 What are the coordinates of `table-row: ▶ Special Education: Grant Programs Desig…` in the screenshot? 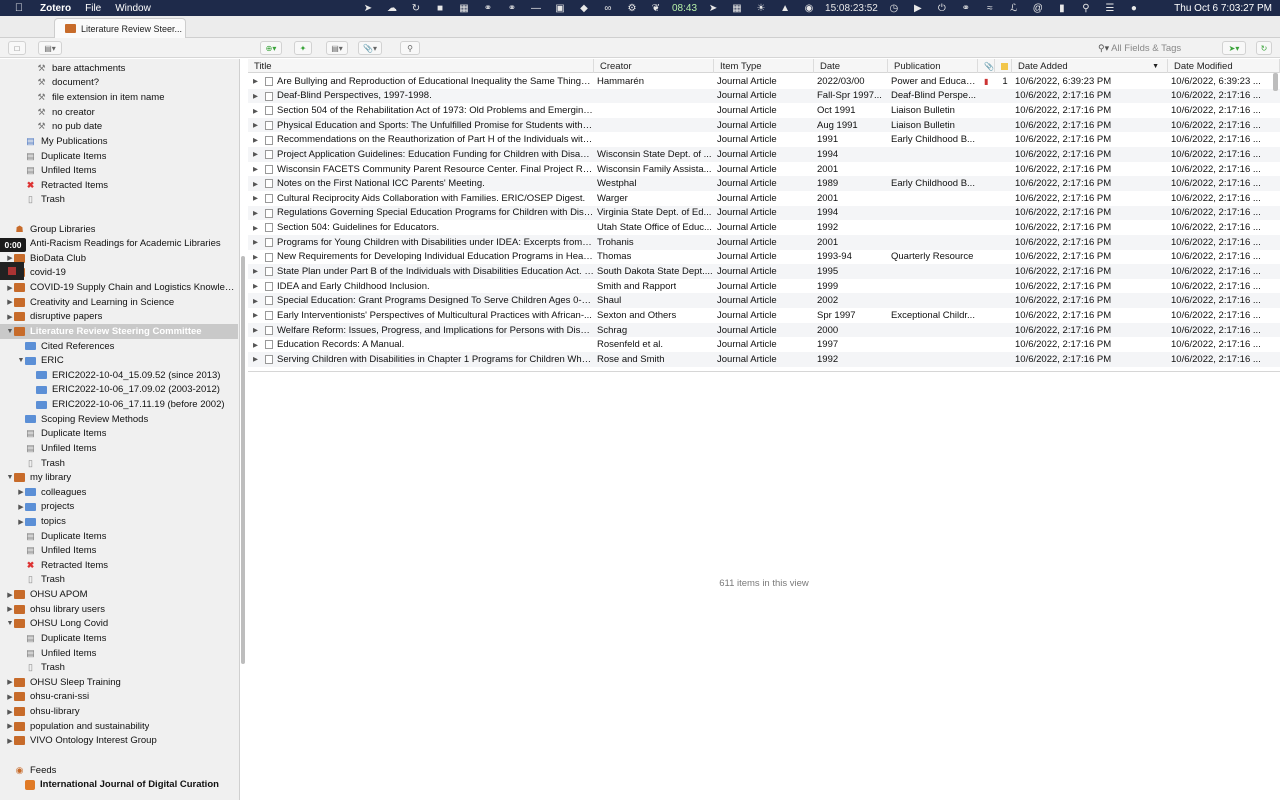 It's located at (764, 301).